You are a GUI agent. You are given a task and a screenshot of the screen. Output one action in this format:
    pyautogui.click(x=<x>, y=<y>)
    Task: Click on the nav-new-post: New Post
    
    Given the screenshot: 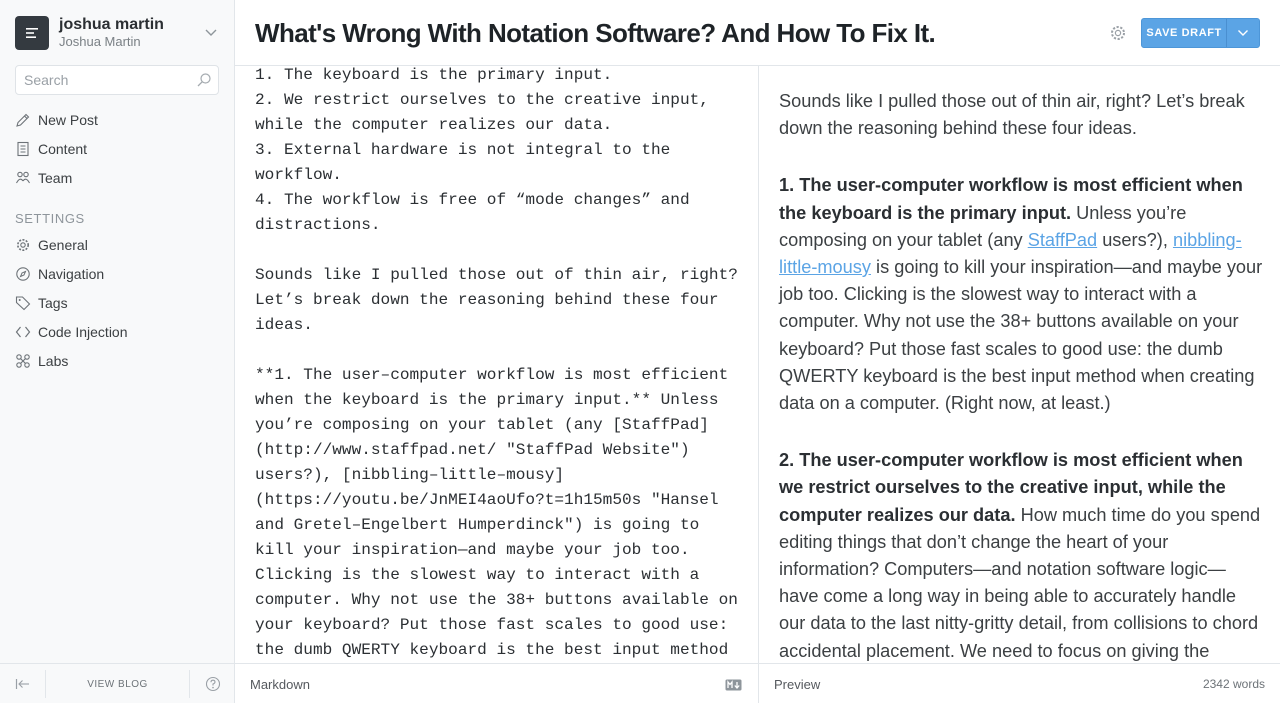 What is the action you would take?
    pyautogui.click(x=117, y=120)
    